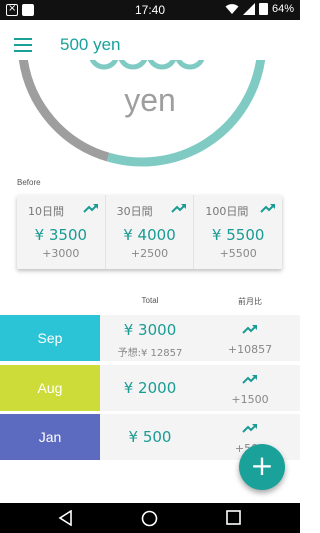 Image resolution: width=320 pixels, height=533 pixels. What do you see at coordinates (150, 100) in the screenshot?
I see `gauge-unit: yen` at bounding box center [150, 100].